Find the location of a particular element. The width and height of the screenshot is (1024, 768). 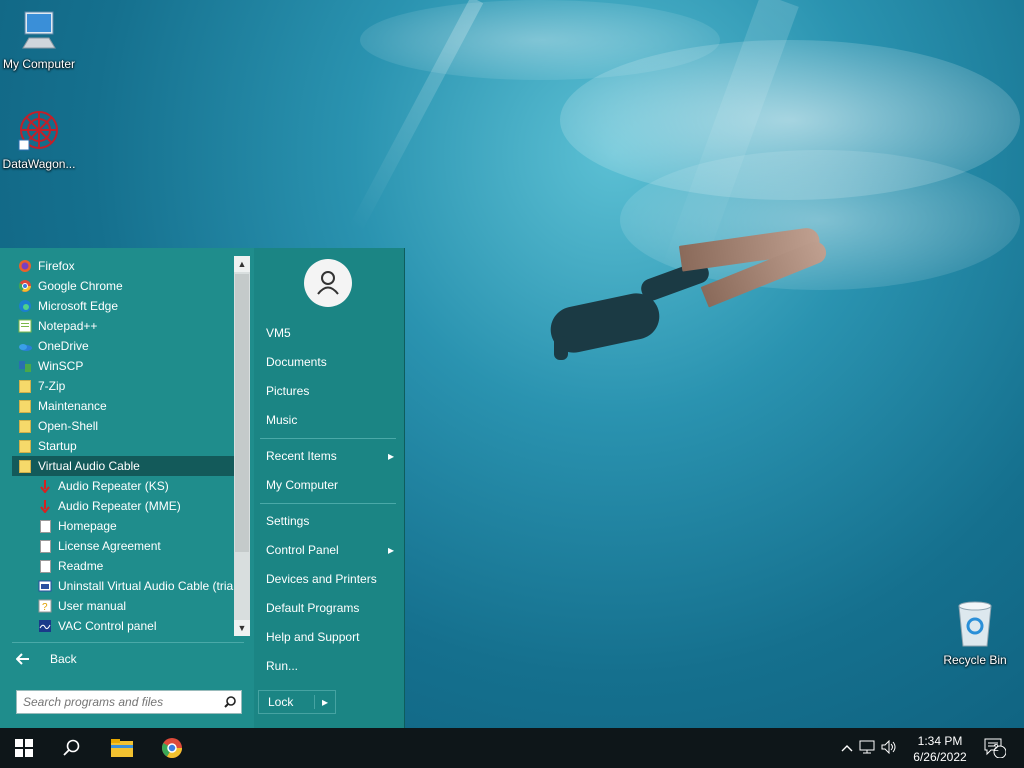

program-folder-virtual-audio-cable: Virtual Audio Cable is located at coordinates (123, 466).